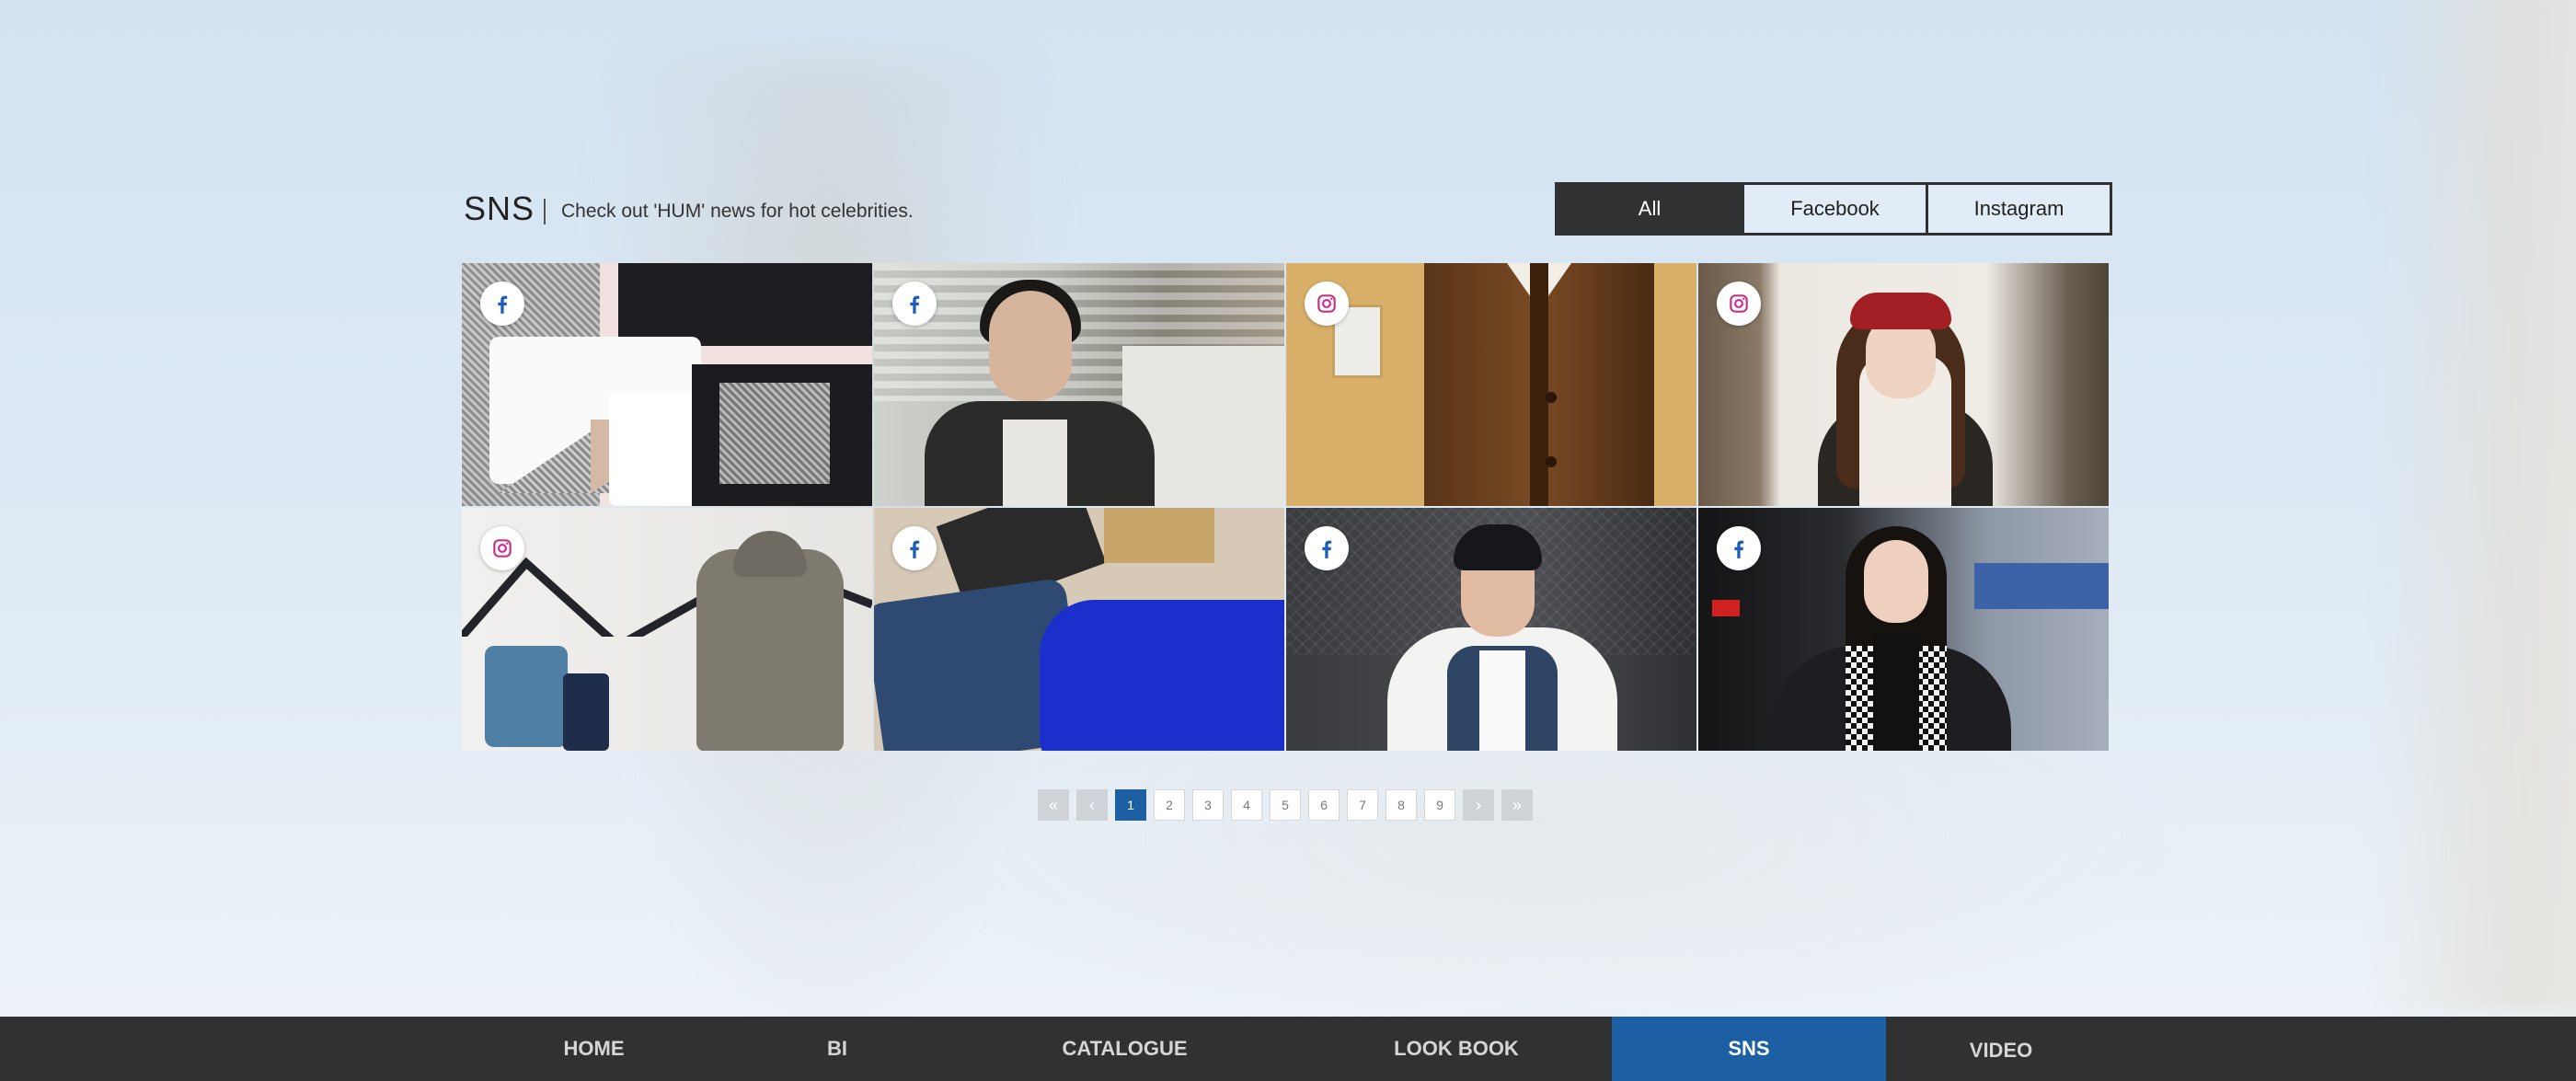 The image size is (2576, 1081). I want to click on filter-tabs: All Facebook Instagram, so click(1833, 209).